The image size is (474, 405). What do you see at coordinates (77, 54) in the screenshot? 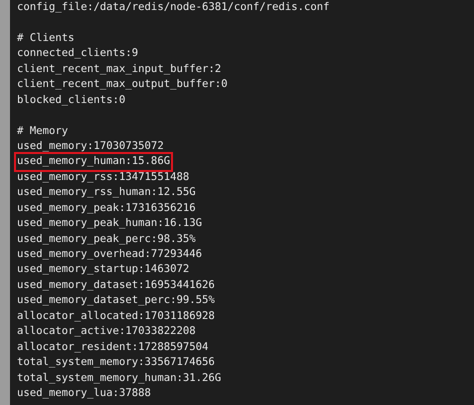
I see `output-line: connected_clients:9` at bounding box center [77, 54].